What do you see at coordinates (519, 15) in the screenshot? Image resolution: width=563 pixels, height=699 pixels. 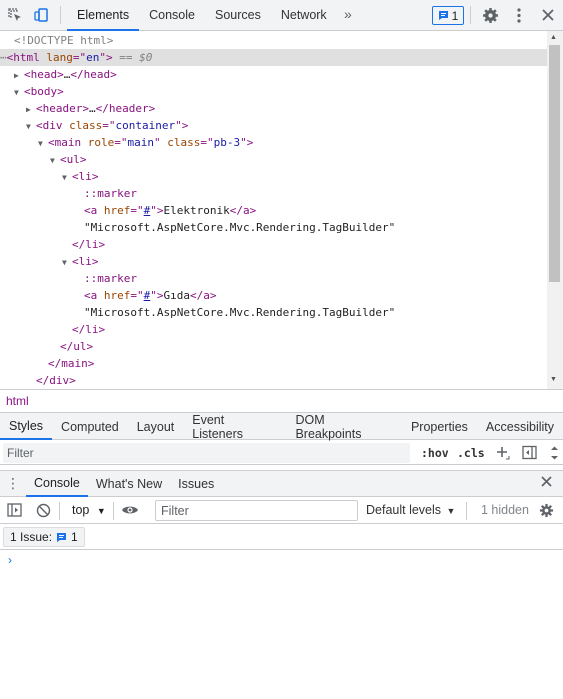 I see `kebab-menu-icon` at bounding box center [519, 15].